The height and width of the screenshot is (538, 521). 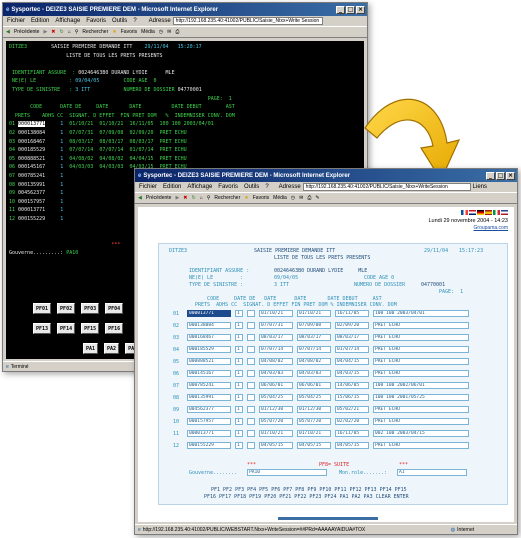 I want to click on emu-gouv-field: PA10, so click(x=287, y=472).